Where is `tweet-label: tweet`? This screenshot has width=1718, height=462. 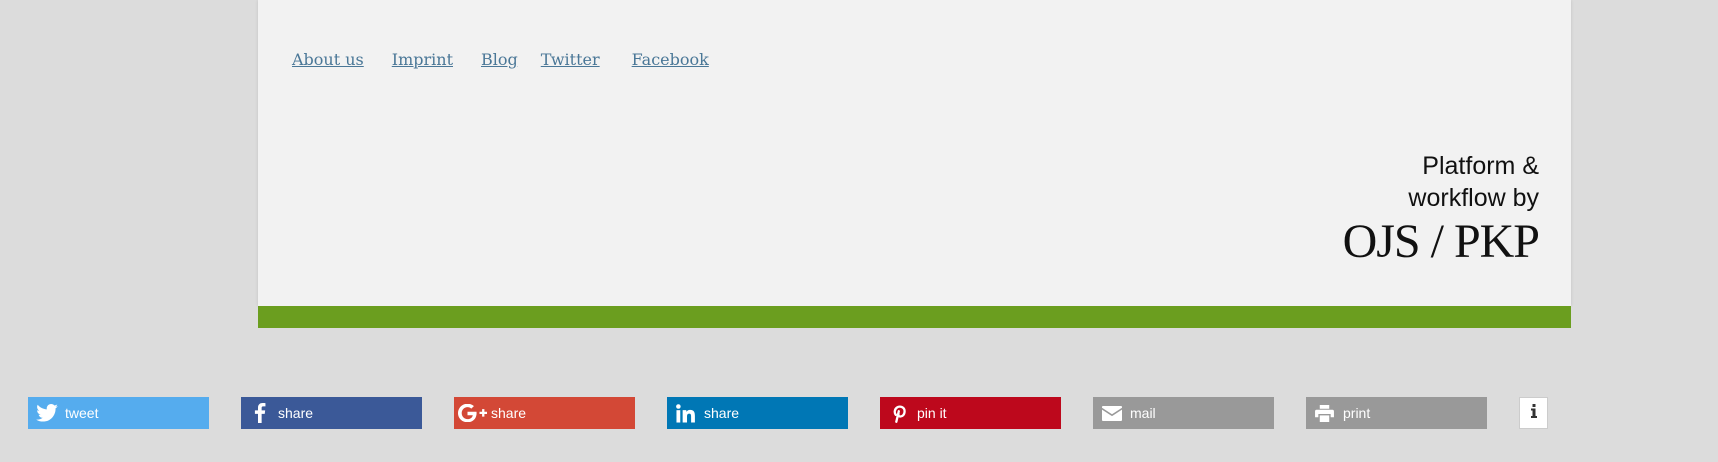
tweet-label: tweet is located at coordinates (82, 413).